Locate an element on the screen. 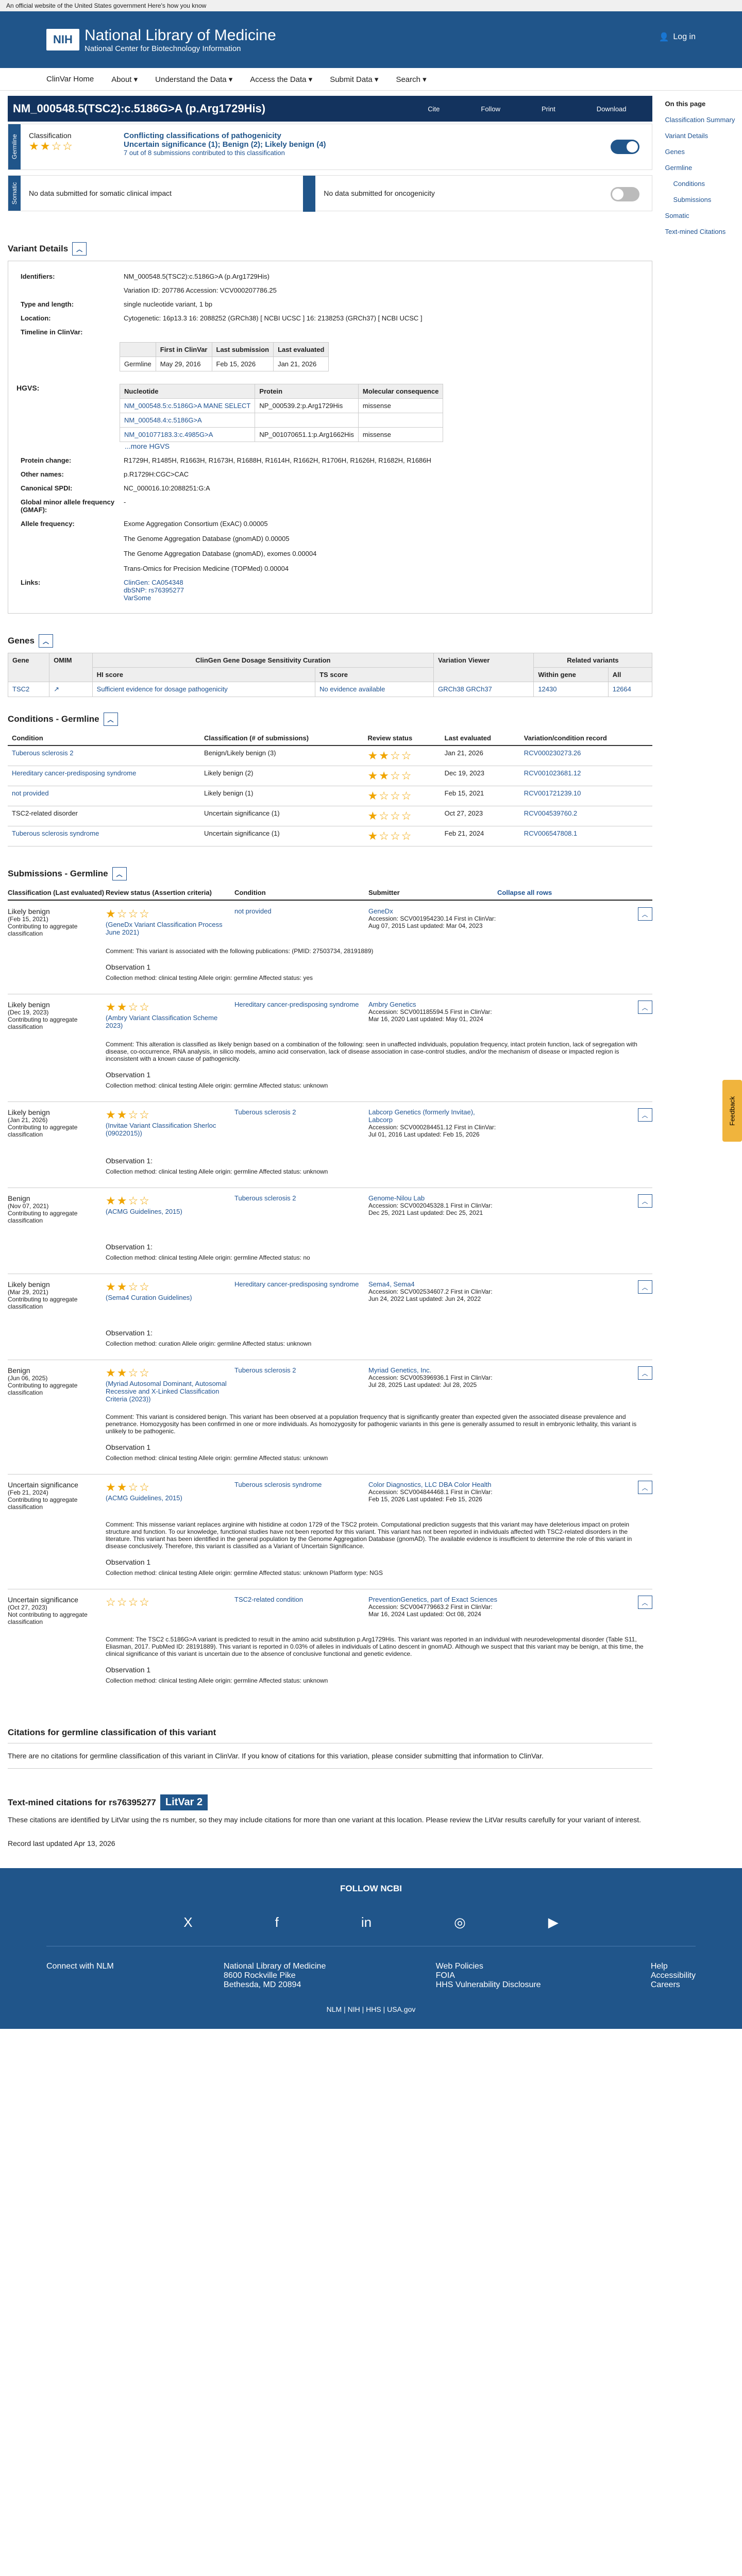 This screenshot has width=742, height=2576. sidebar-item-submissions: Submissions is located at coordinates (703, 200).